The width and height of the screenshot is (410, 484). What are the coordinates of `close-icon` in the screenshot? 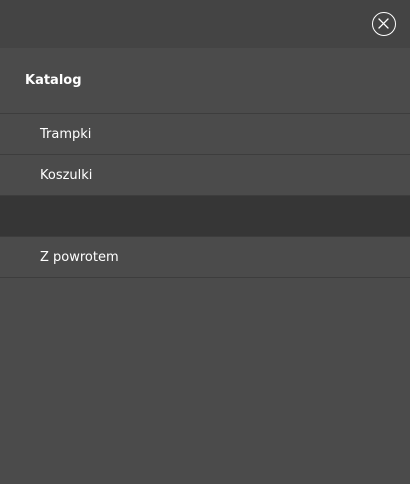 It's located at (383, 23).